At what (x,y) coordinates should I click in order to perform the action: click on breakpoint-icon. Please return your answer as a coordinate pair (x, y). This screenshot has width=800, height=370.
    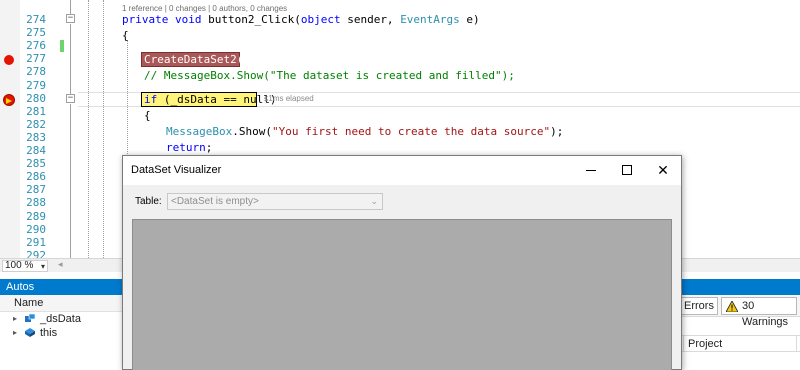
    Looking at the image, I should click on (9, 60).